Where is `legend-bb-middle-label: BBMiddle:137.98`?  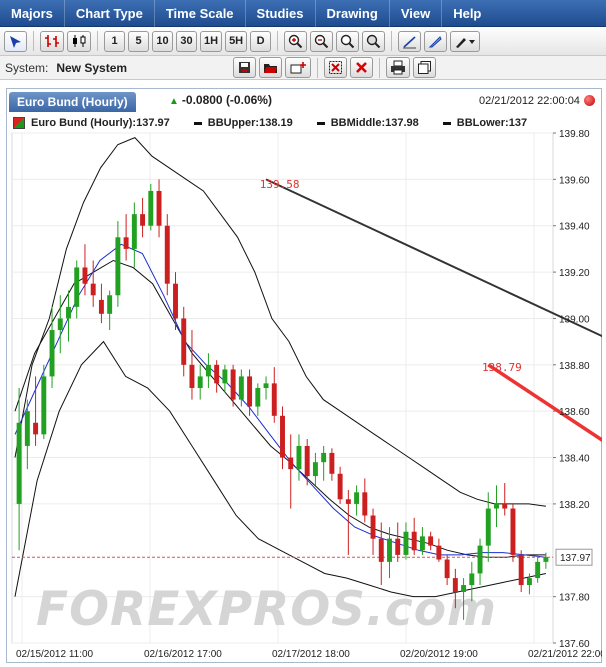 legend-bb-middle-label: BBMiddle:137.98 is located at coordinates (374, 123).